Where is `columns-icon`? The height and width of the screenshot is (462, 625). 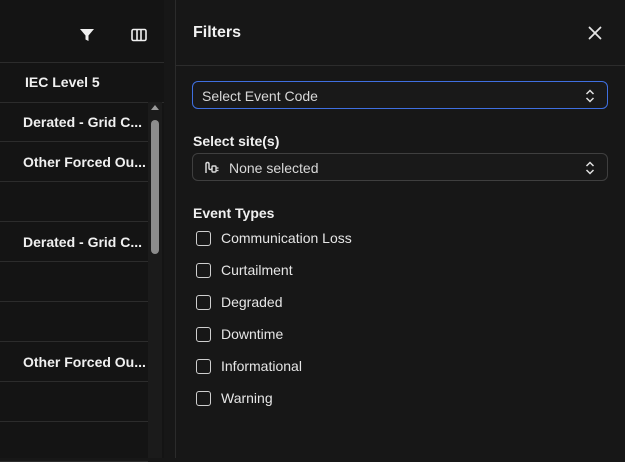 columns-icon is located at coordinates (139, 35).